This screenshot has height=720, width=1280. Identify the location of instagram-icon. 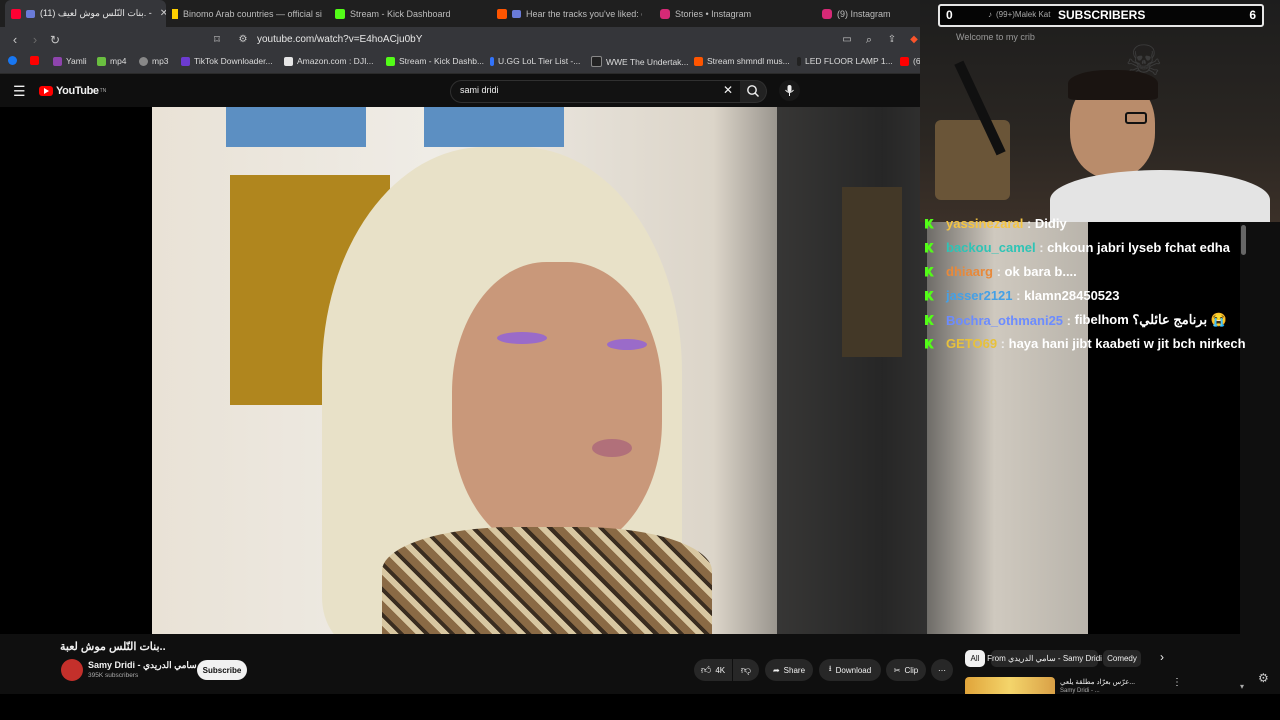
(827, 13).